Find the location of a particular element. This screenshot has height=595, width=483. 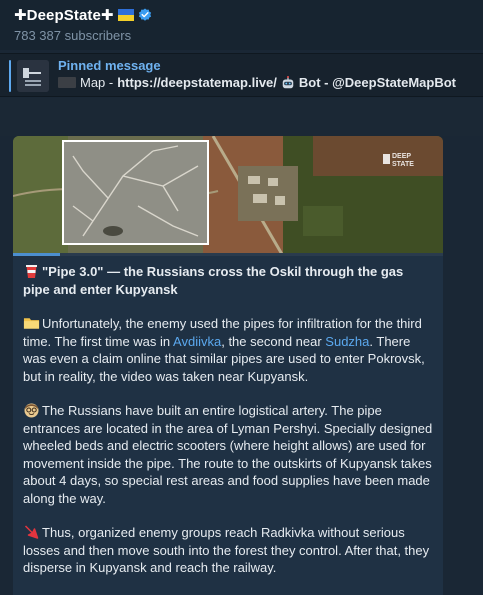

nerd-face-icon is located at coordinates (31, 410).